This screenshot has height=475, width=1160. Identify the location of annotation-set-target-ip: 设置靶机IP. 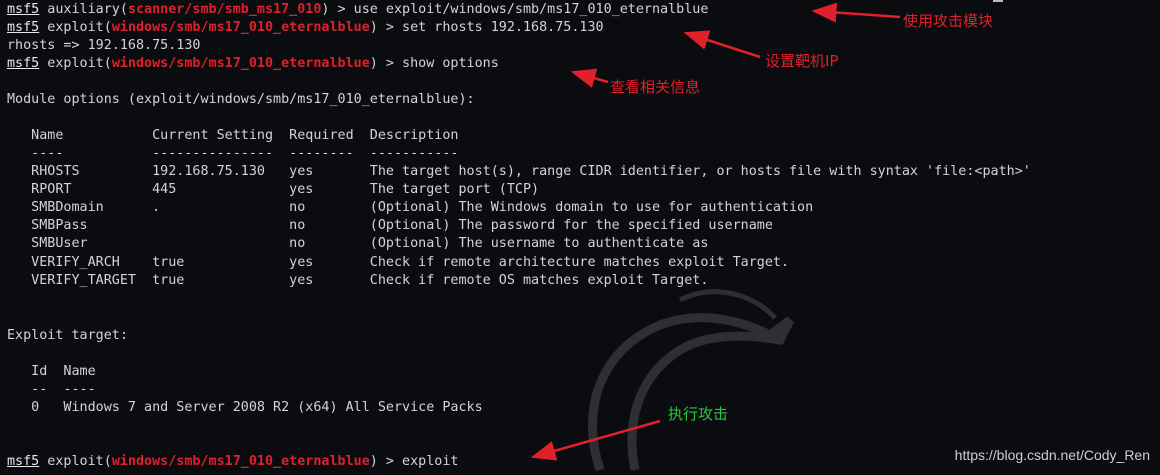
(802, 61).